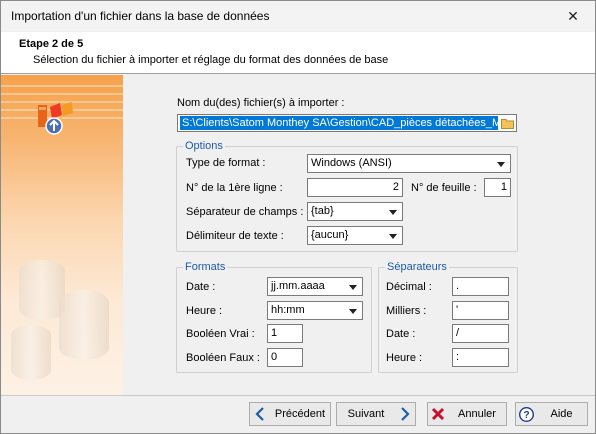 This screenshot has width=596, height=434. I want to click on folder-icon, so click(507, 123).